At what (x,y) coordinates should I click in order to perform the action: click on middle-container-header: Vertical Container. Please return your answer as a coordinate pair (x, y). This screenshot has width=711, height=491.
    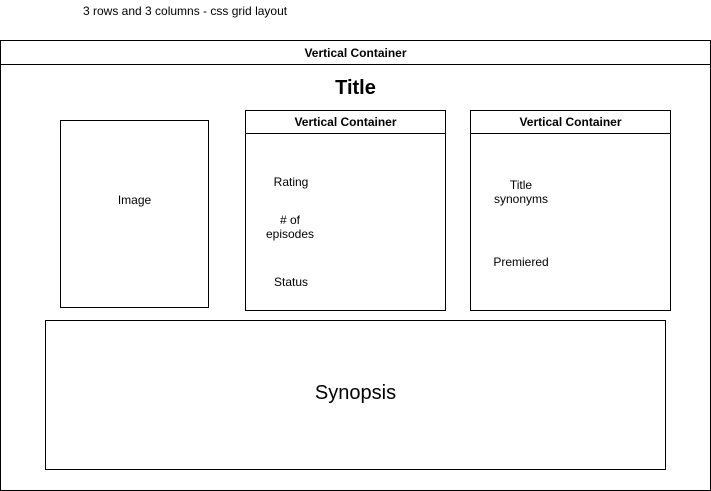
    Looking at the image, I should click on (345, 122).